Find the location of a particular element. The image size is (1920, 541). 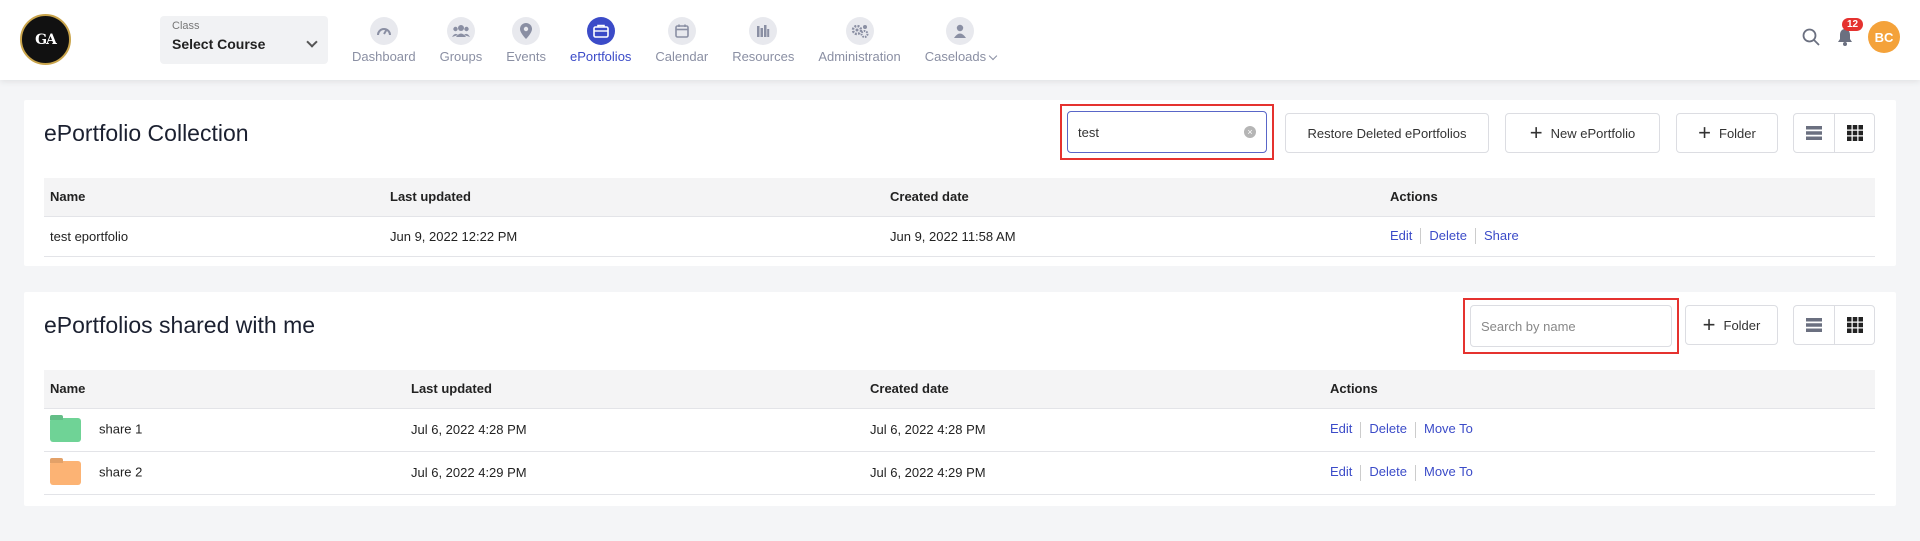

collection-search-field: × is located at coordinates (1167, 132).